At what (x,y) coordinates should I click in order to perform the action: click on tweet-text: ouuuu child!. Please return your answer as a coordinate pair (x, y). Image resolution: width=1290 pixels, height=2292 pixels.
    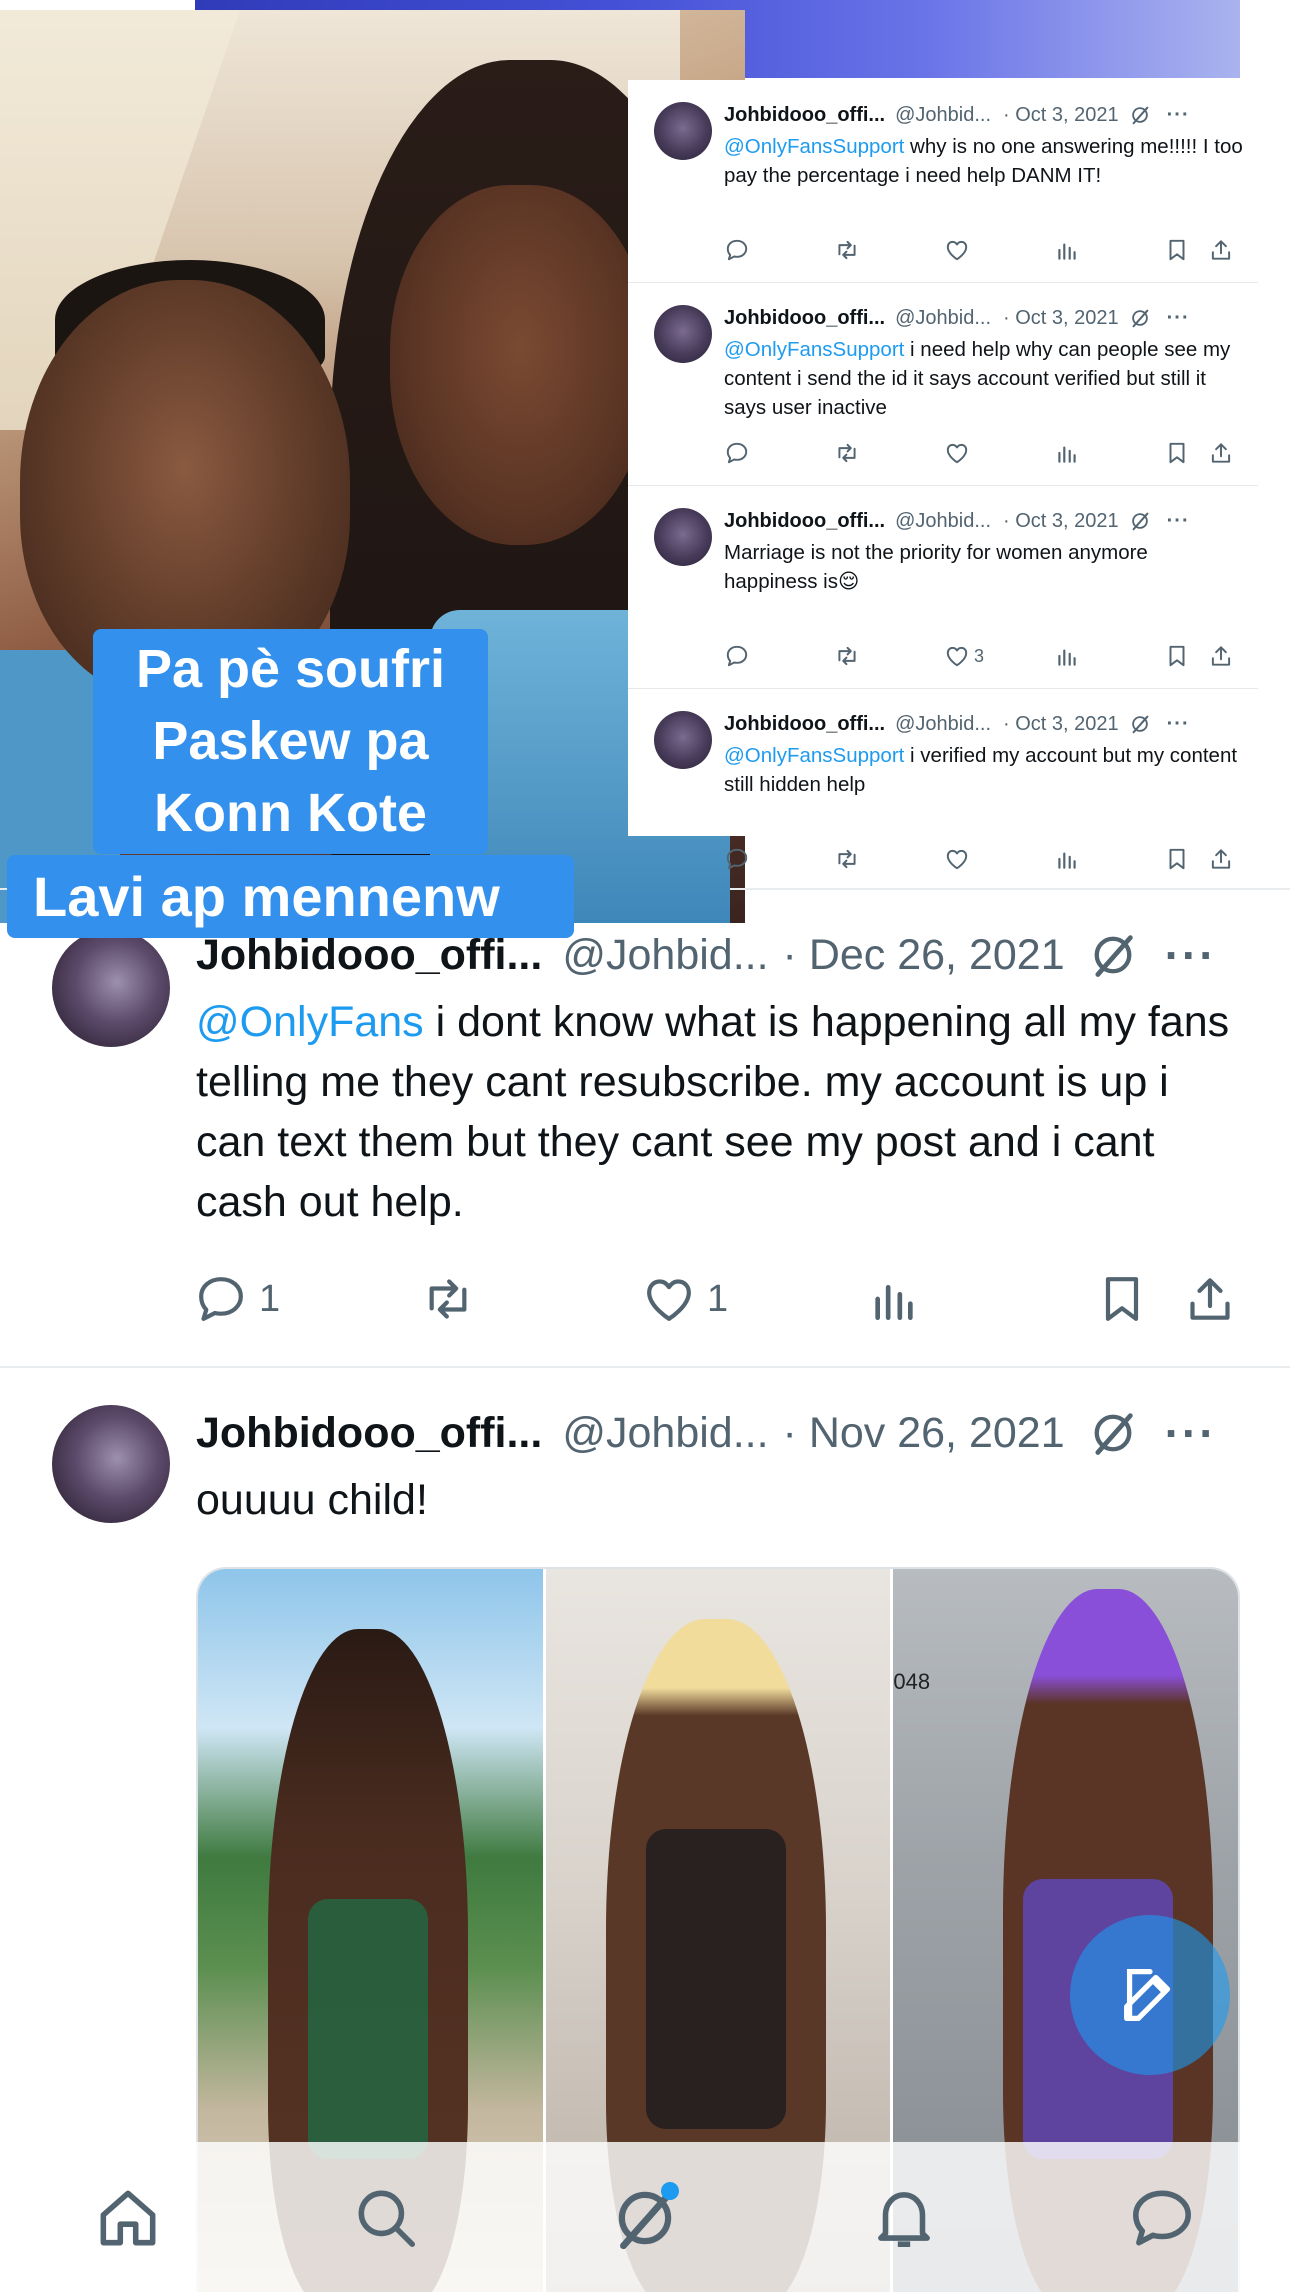
    Looking at the image, I should click on (312, 1500).